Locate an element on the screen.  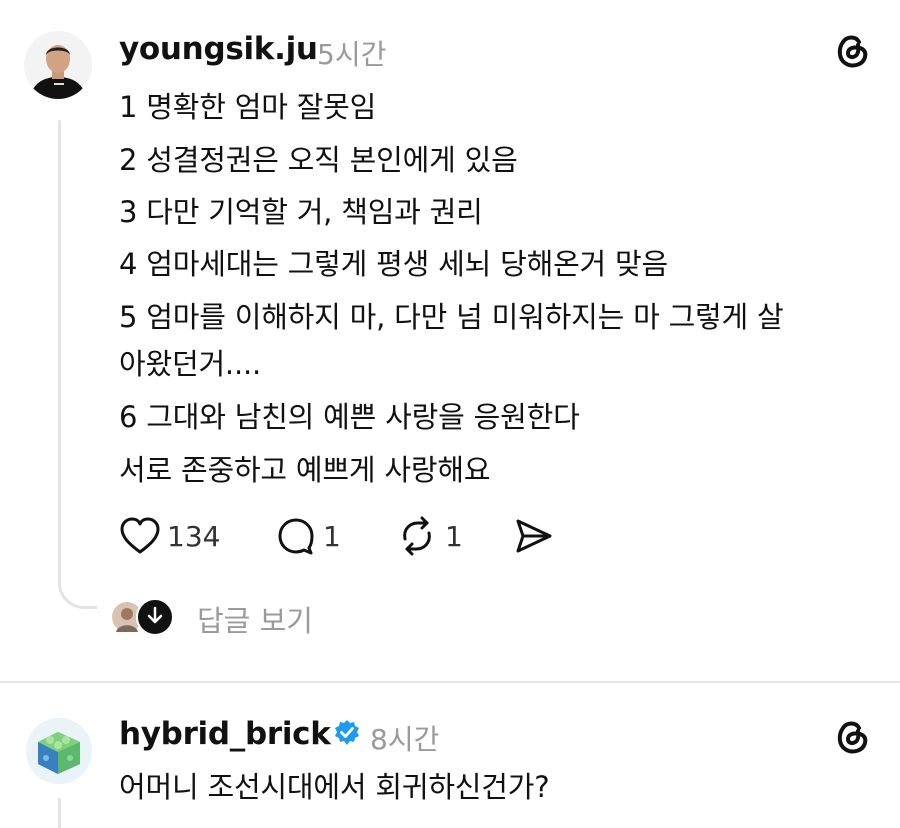
post1-line-3: 3 다만 기억할 거, 책임과 권리 is located at coordinates (301, 212).